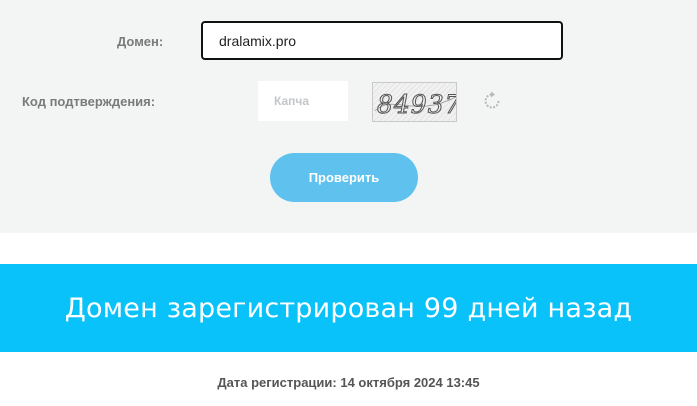  What do you see at coordinates (140, 41) in the screenshot?
I see `domain-label: Домен:` at bounding box center [140, 41].